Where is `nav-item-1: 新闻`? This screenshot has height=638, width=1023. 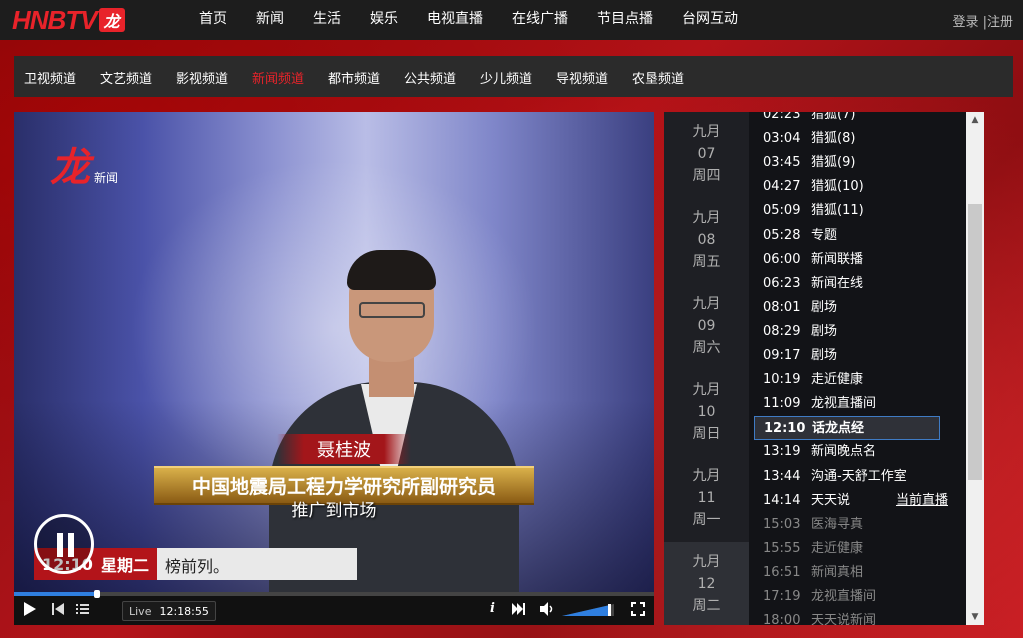
nav-item-1: 新闻 is located at coordinates (270, 20).